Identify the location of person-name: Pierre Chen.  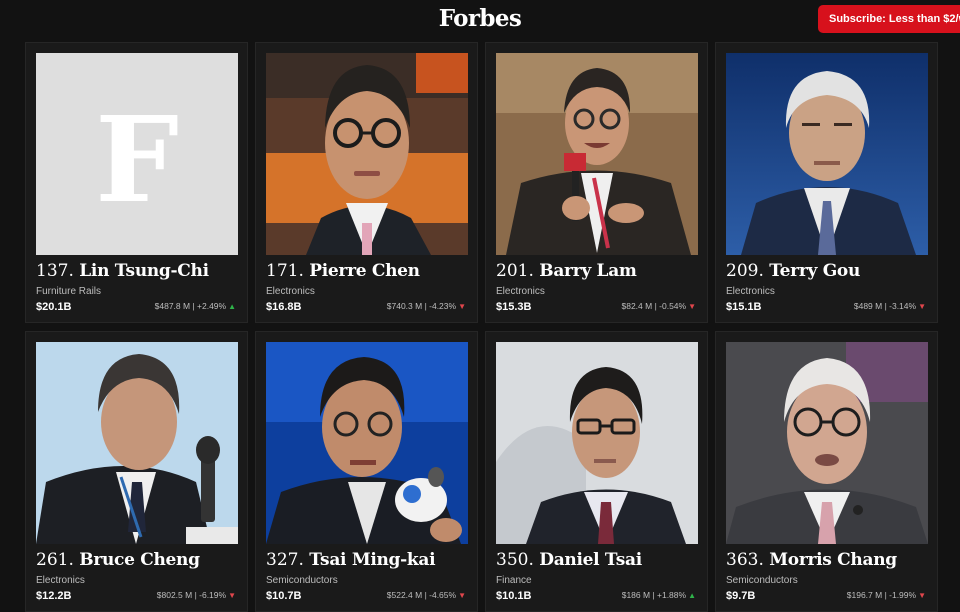
(364, 271).